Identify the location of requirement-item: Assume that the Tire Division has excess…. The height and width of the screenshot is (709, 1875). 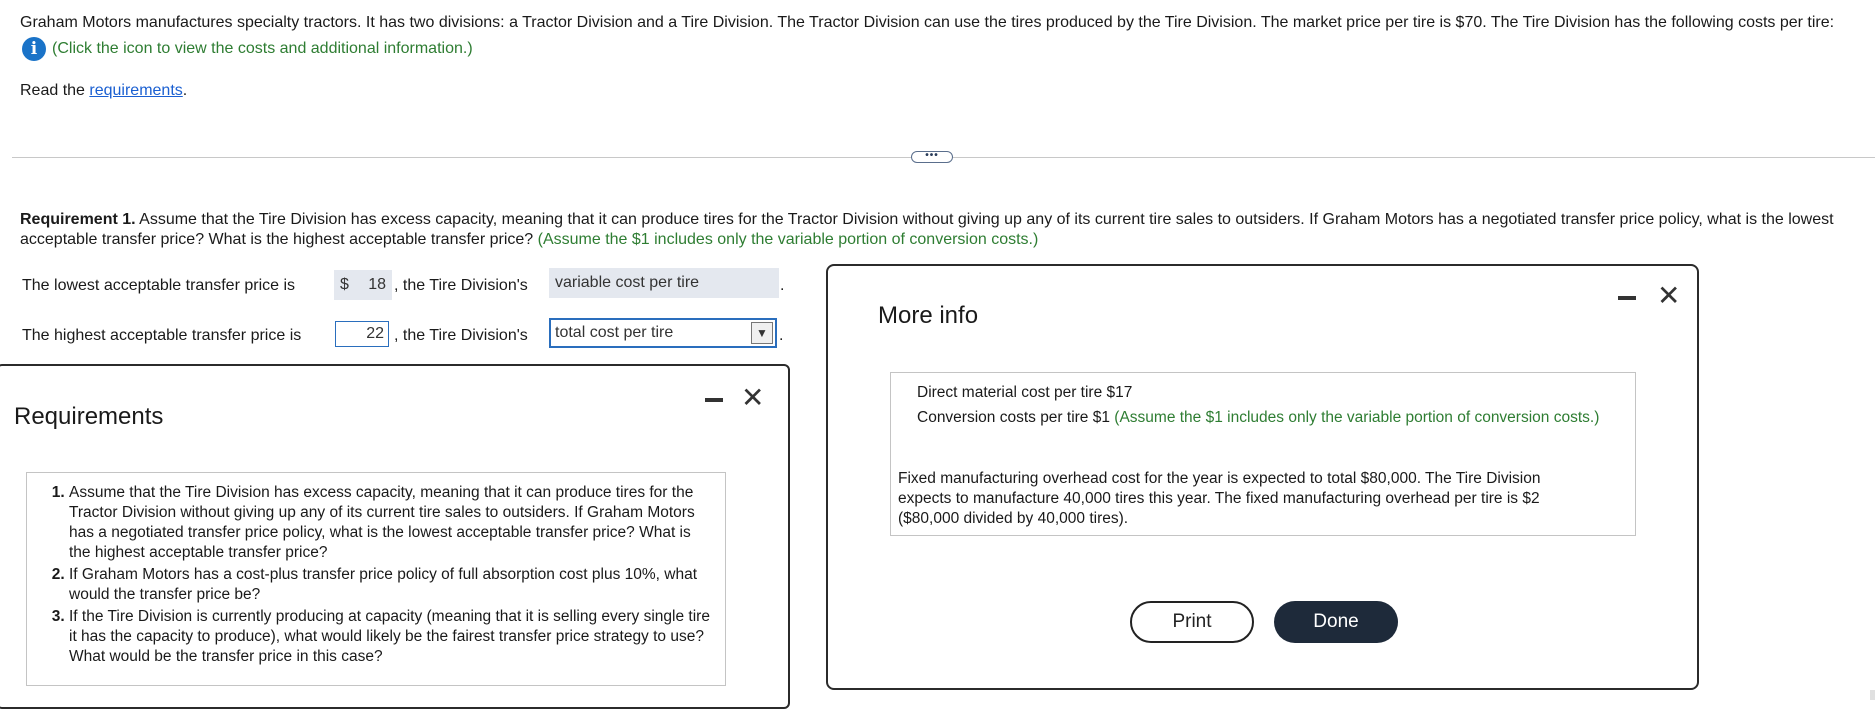
(391, 523).